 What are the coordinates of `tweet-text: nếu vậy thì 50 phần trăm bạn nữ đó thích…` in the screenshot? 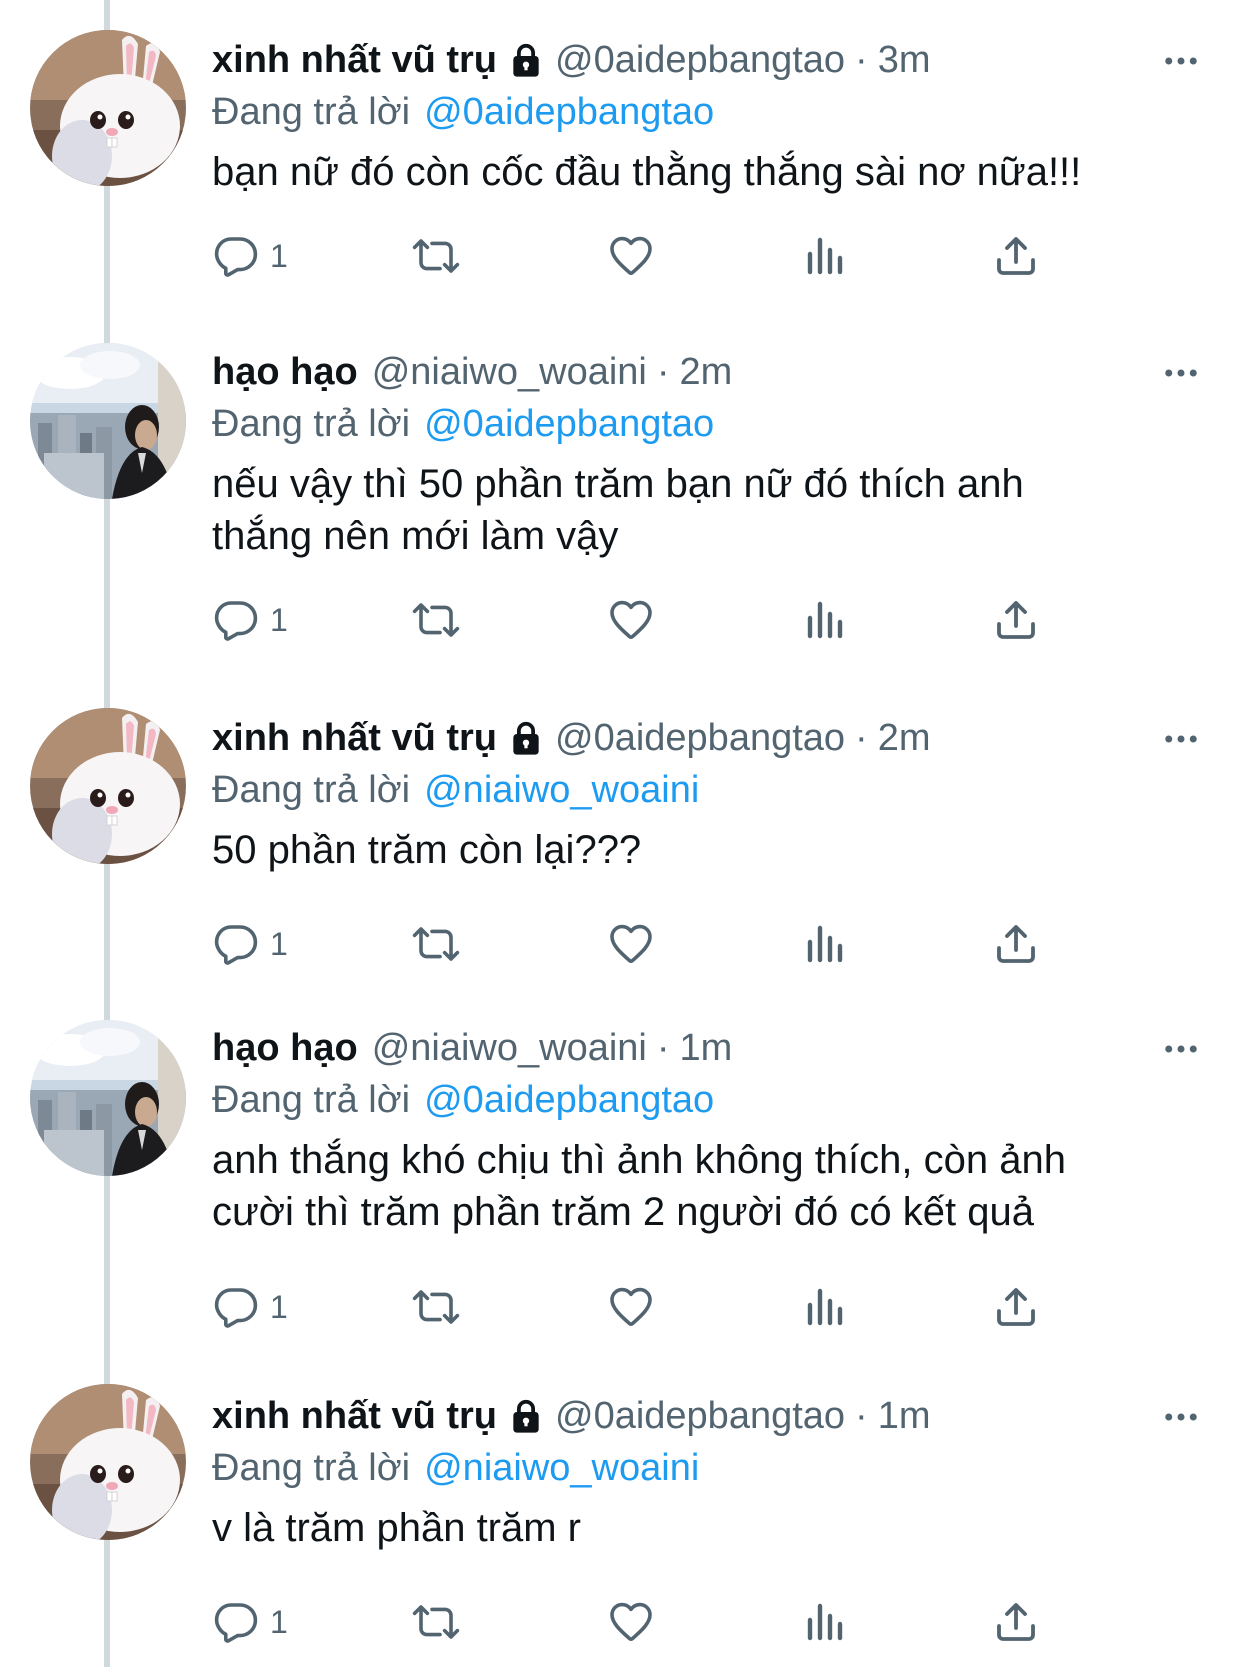 It's located at (707, 510).